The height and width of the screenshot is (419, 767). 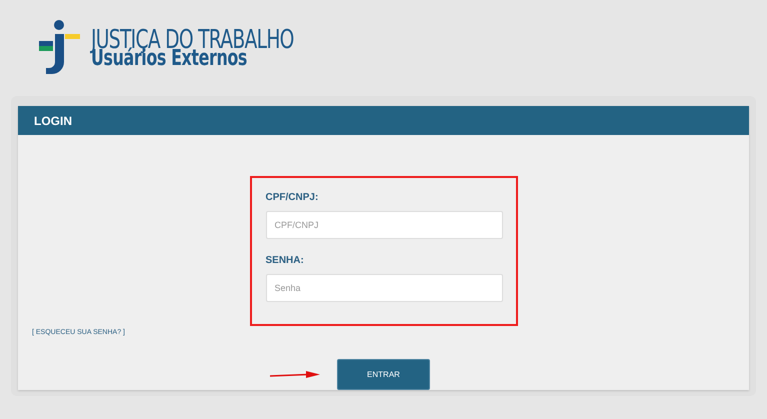 I want to click on panel-title: LOGIN, so click(x=53, y=121).